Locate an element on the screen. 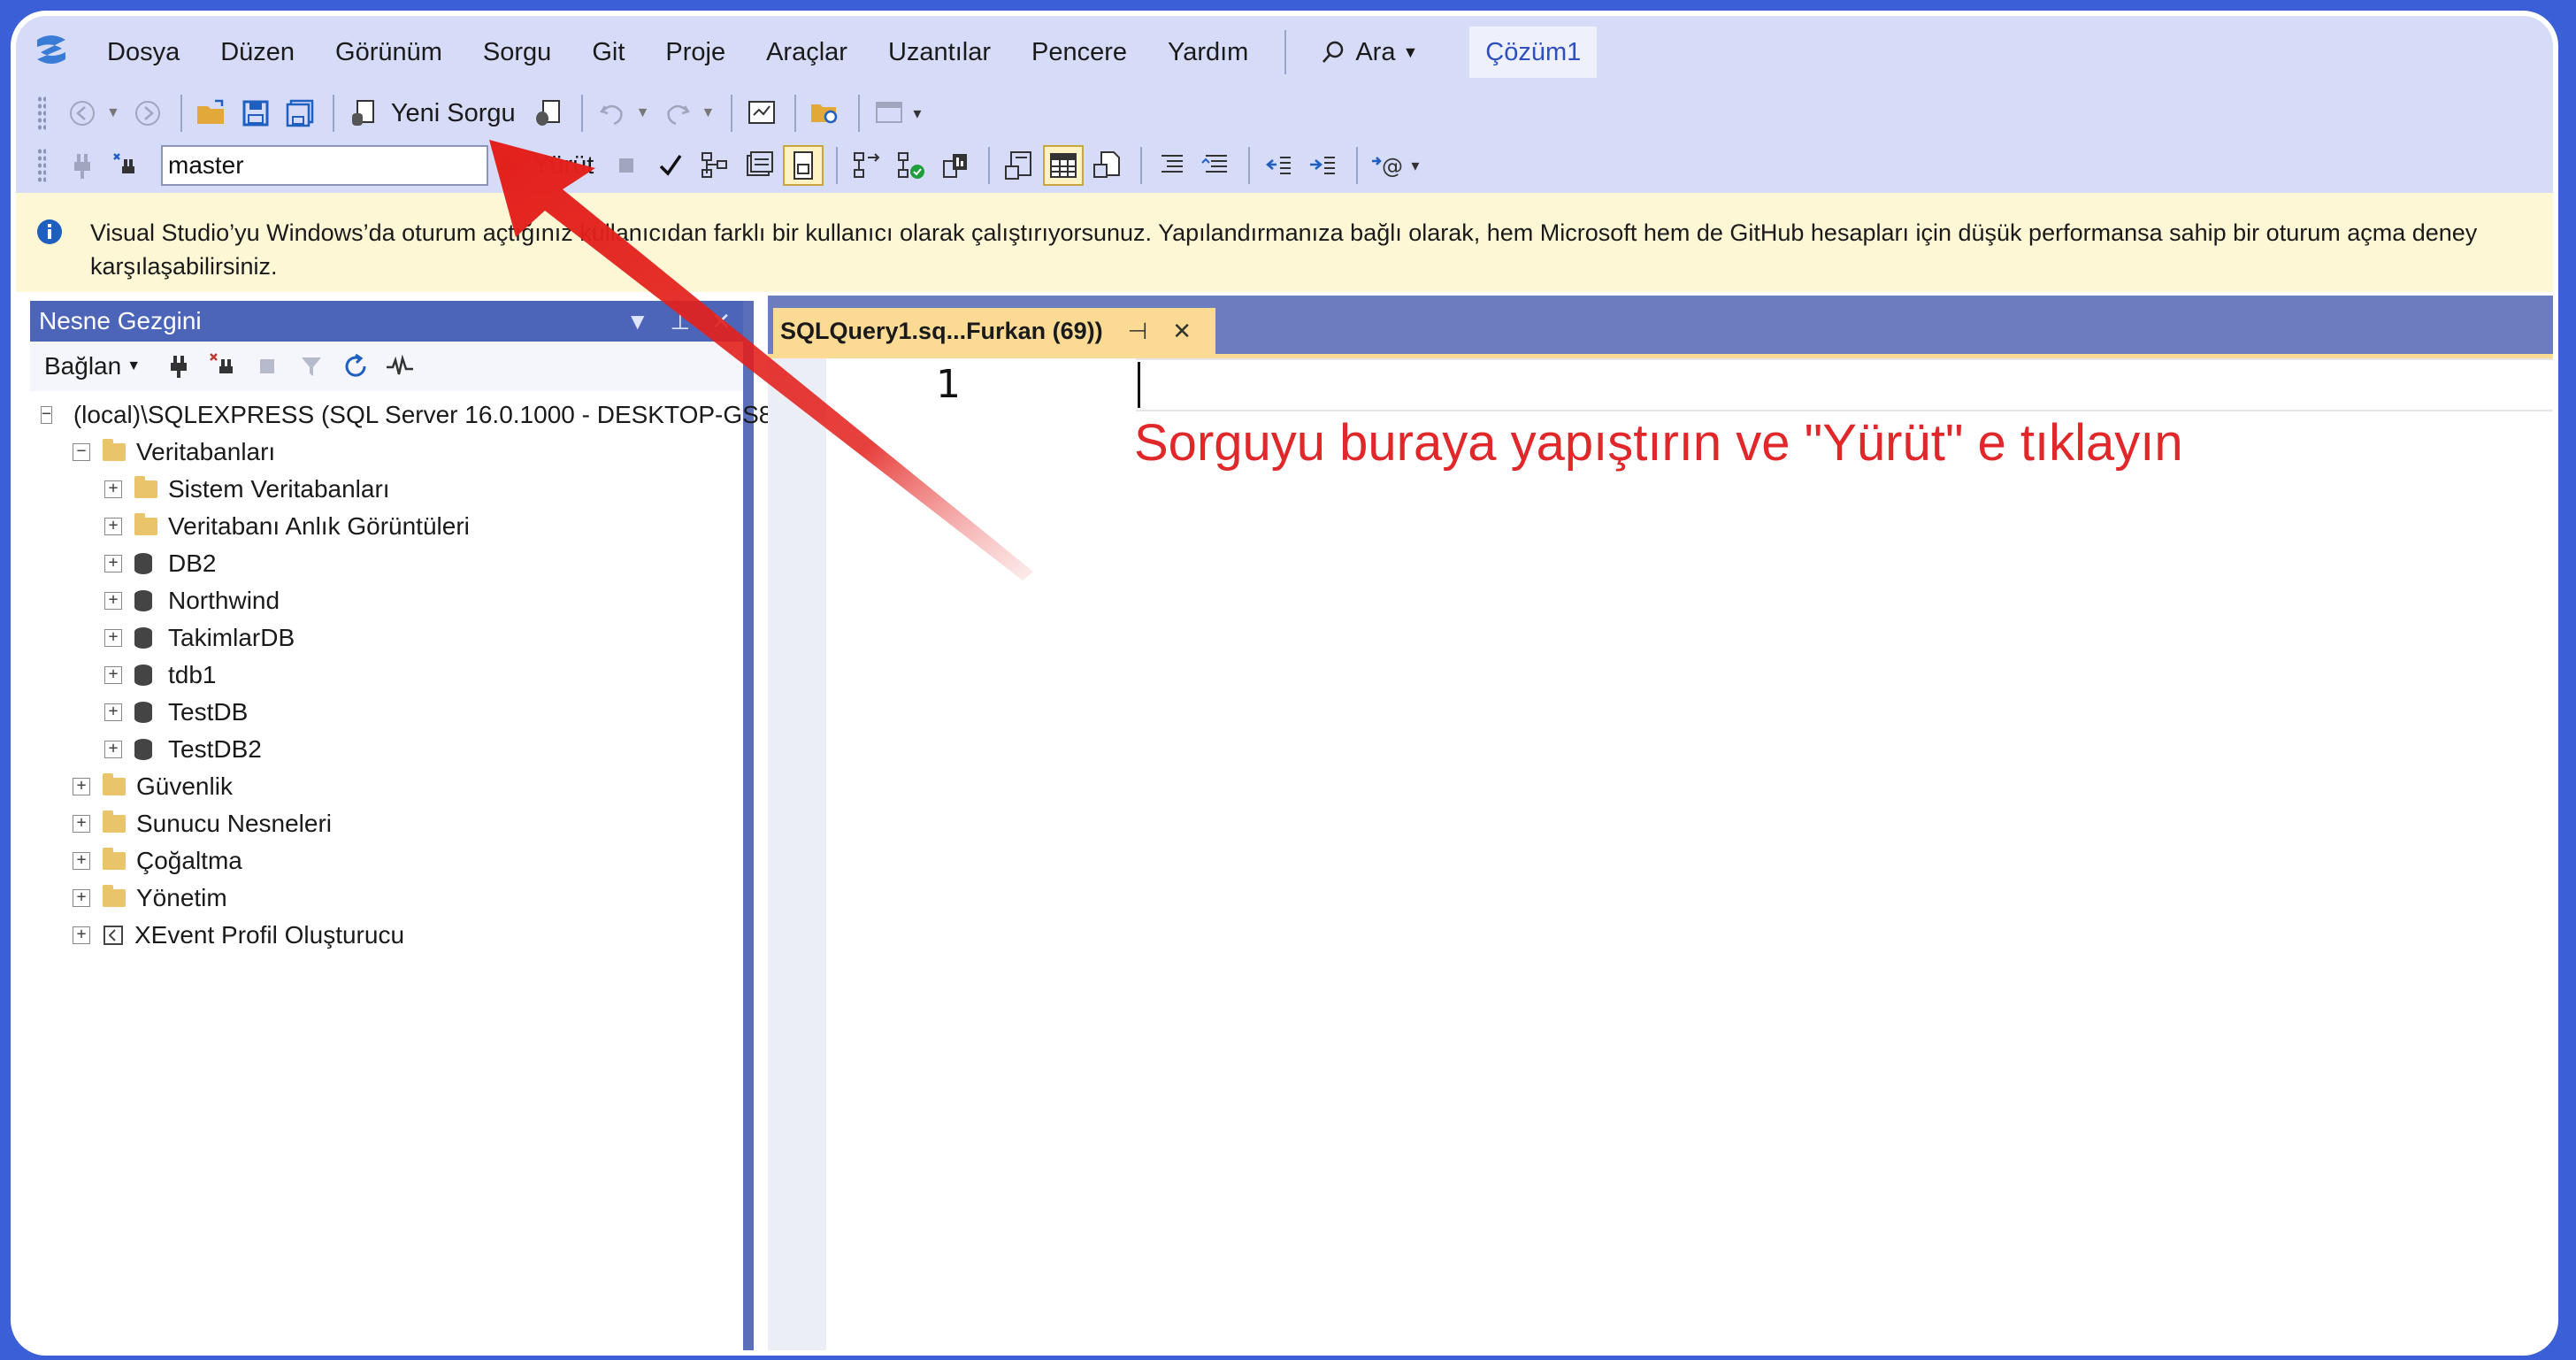 This screenshot has width=2576, height=1360. menu-project: Proje is located at coordinates (695, 52).